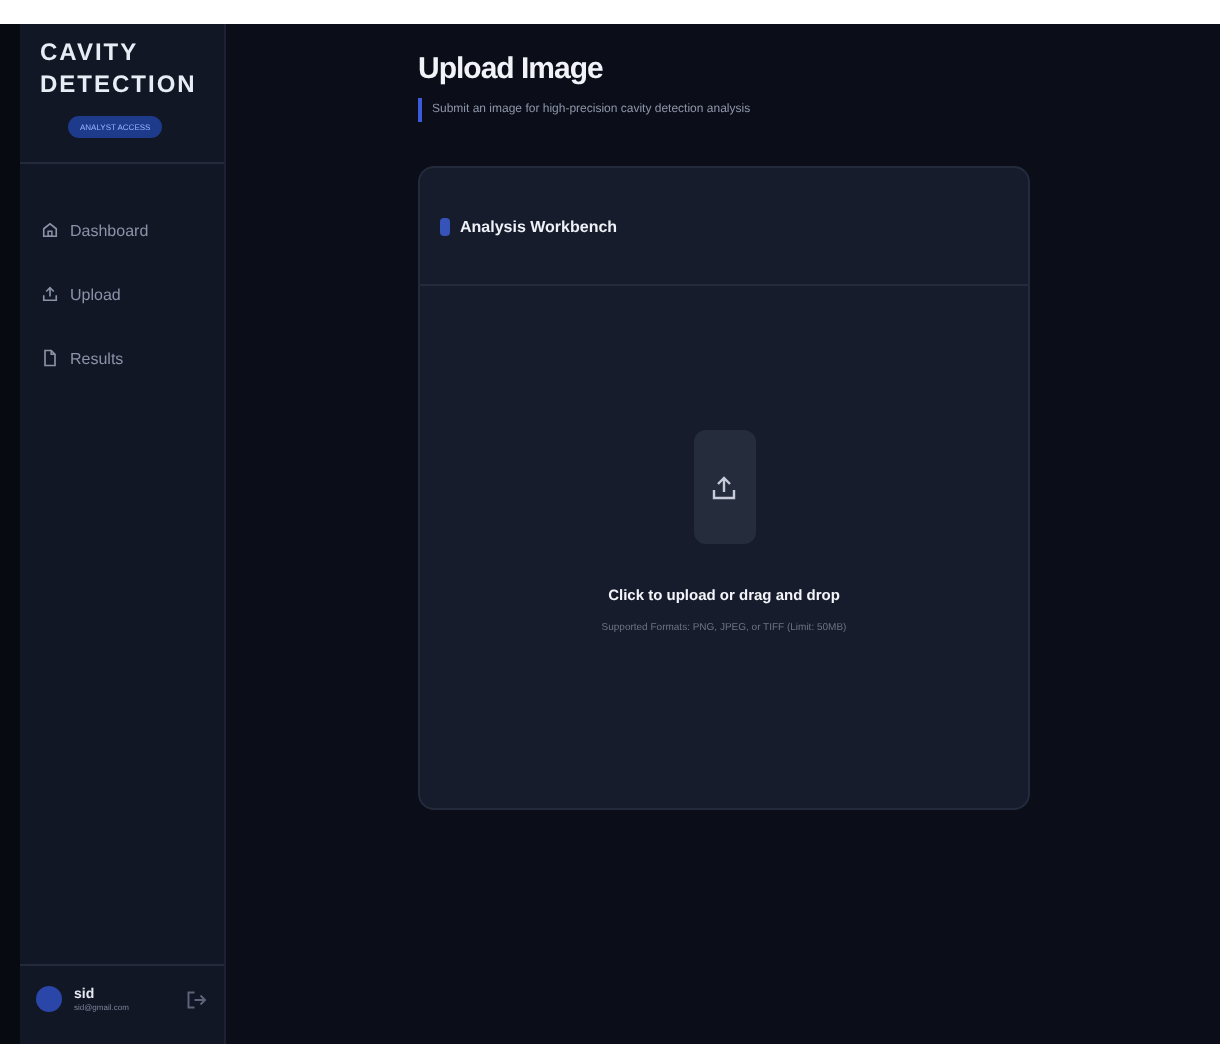  Describe the element at coordinates (511, 69) in the screenshot. I see `page-title: Upload Image` at that location.